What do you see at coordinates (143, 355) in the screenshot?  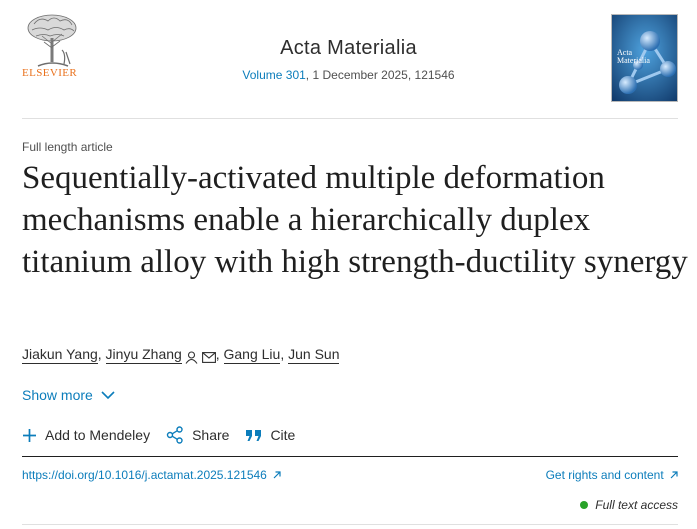 I see `author-link: Jinyu Zhang` at bounding box center [143, 355].